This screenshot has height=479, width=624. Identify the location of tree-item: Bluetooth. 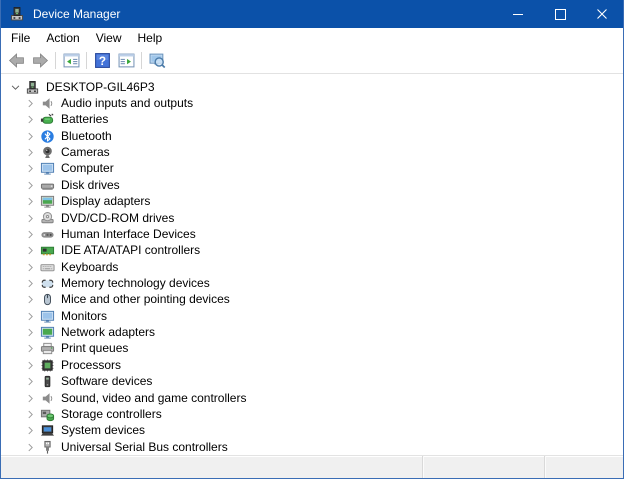
(312, 136).